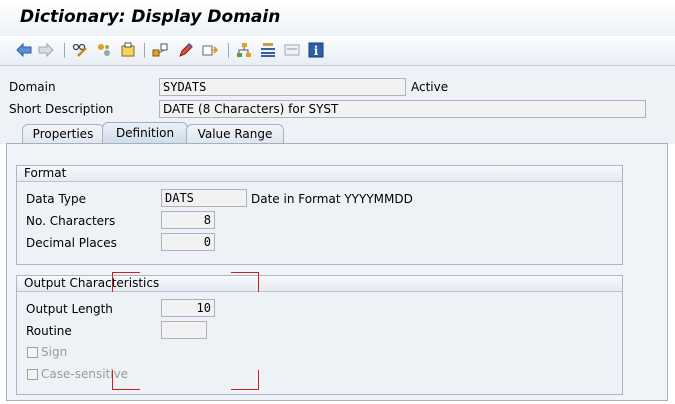 This screenshot has width=675, height=404. Describe the element at coordinates (150, 17) in the screenshot. I see `window-title: Dictionary: Display Domain` at that location.